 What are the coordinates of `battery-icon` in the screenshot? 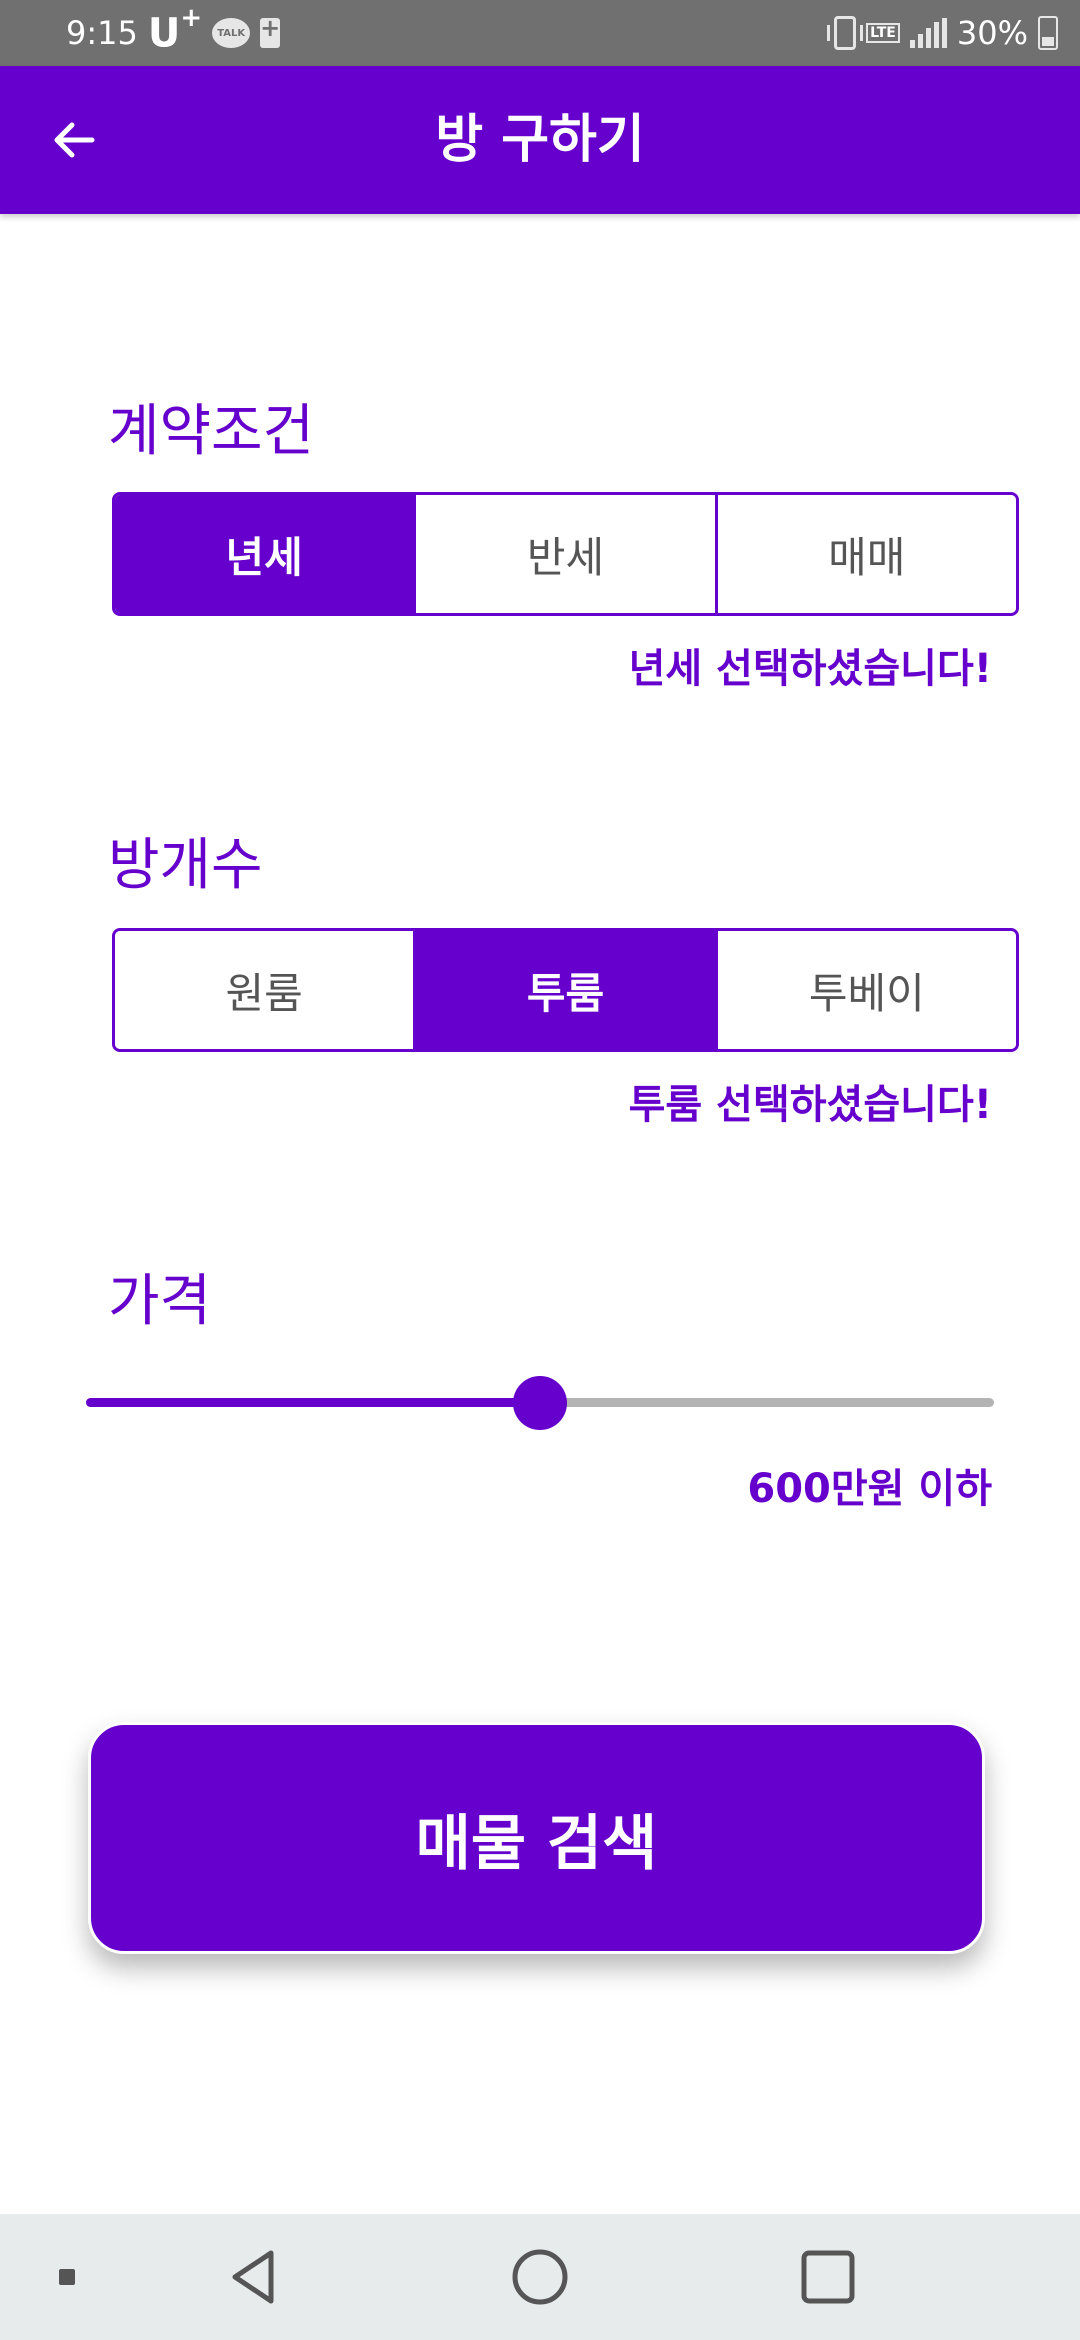 It's located at (1048, 33).